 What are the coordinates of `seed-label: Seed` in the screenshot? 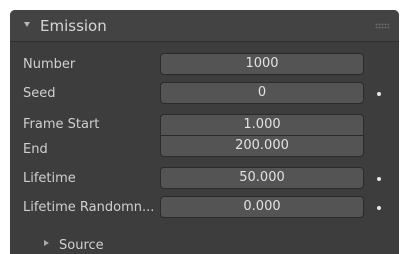 It's located at (39, 93).